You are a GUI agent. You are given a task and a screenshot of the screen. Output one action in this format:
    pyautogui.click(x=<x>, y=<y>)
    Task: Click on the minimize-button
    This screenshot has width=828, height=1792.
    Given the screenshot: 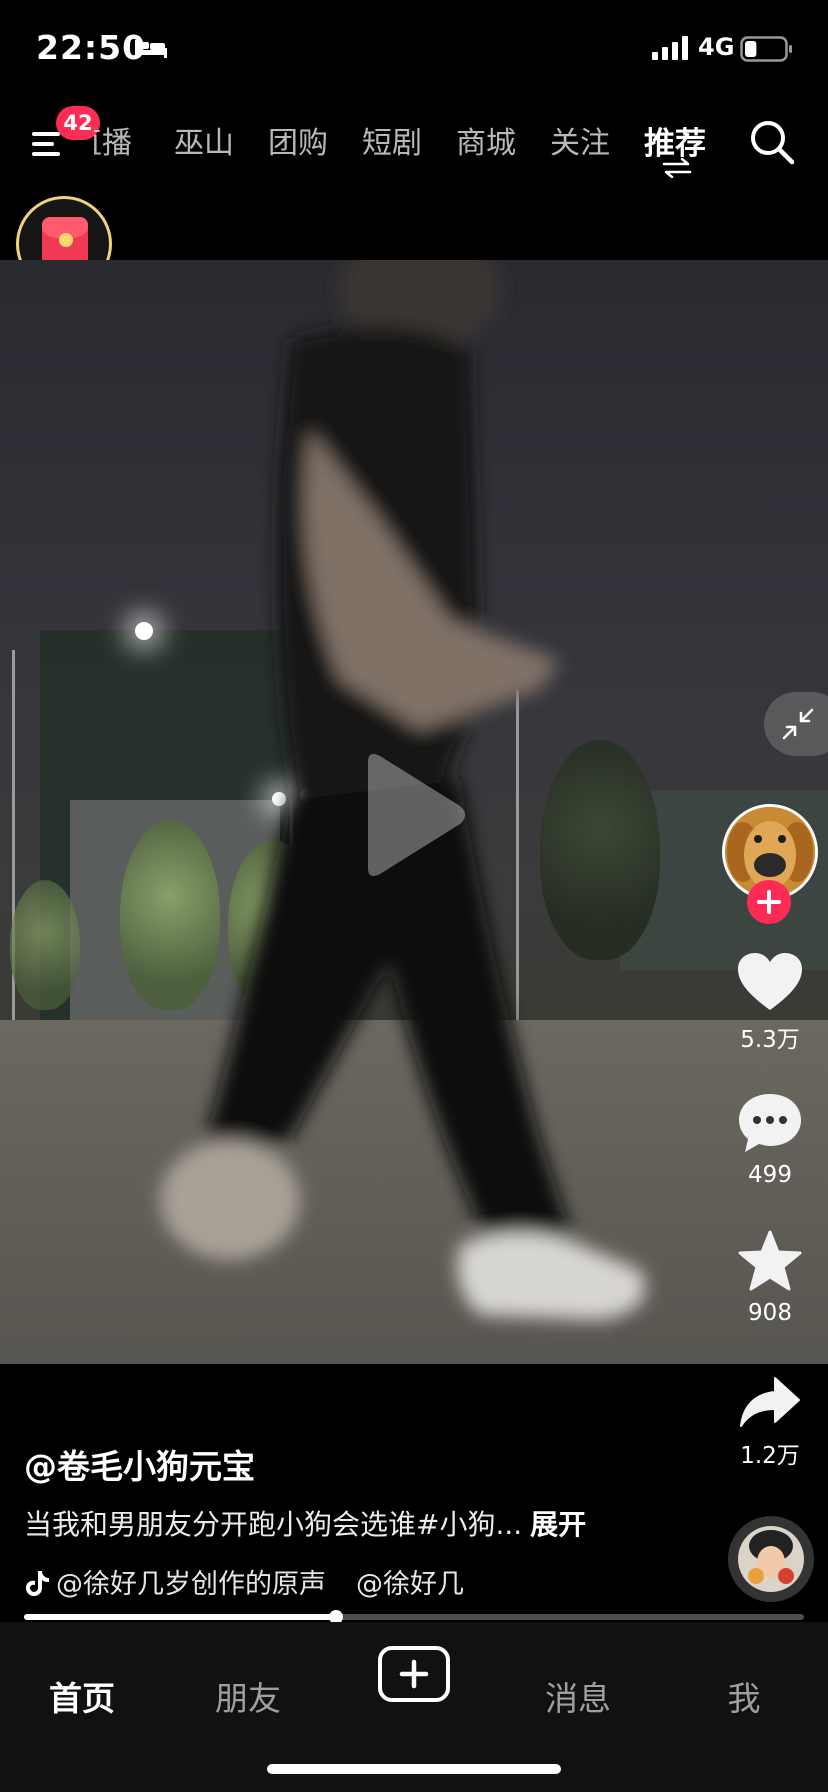 What is the action you would take?
    pyautogui.click(x=796, y=724)
    